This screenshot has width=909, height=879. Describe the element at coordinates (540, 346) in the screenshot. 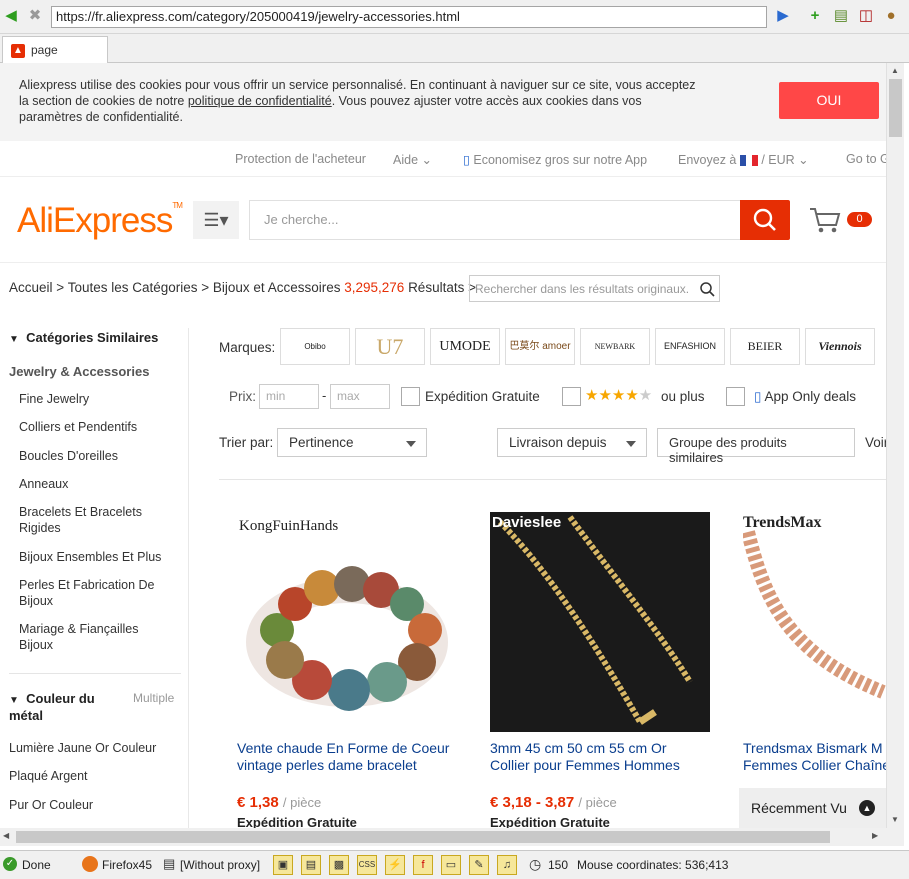

I see `brand-logo: 巴莫尔 amoer` at that location.